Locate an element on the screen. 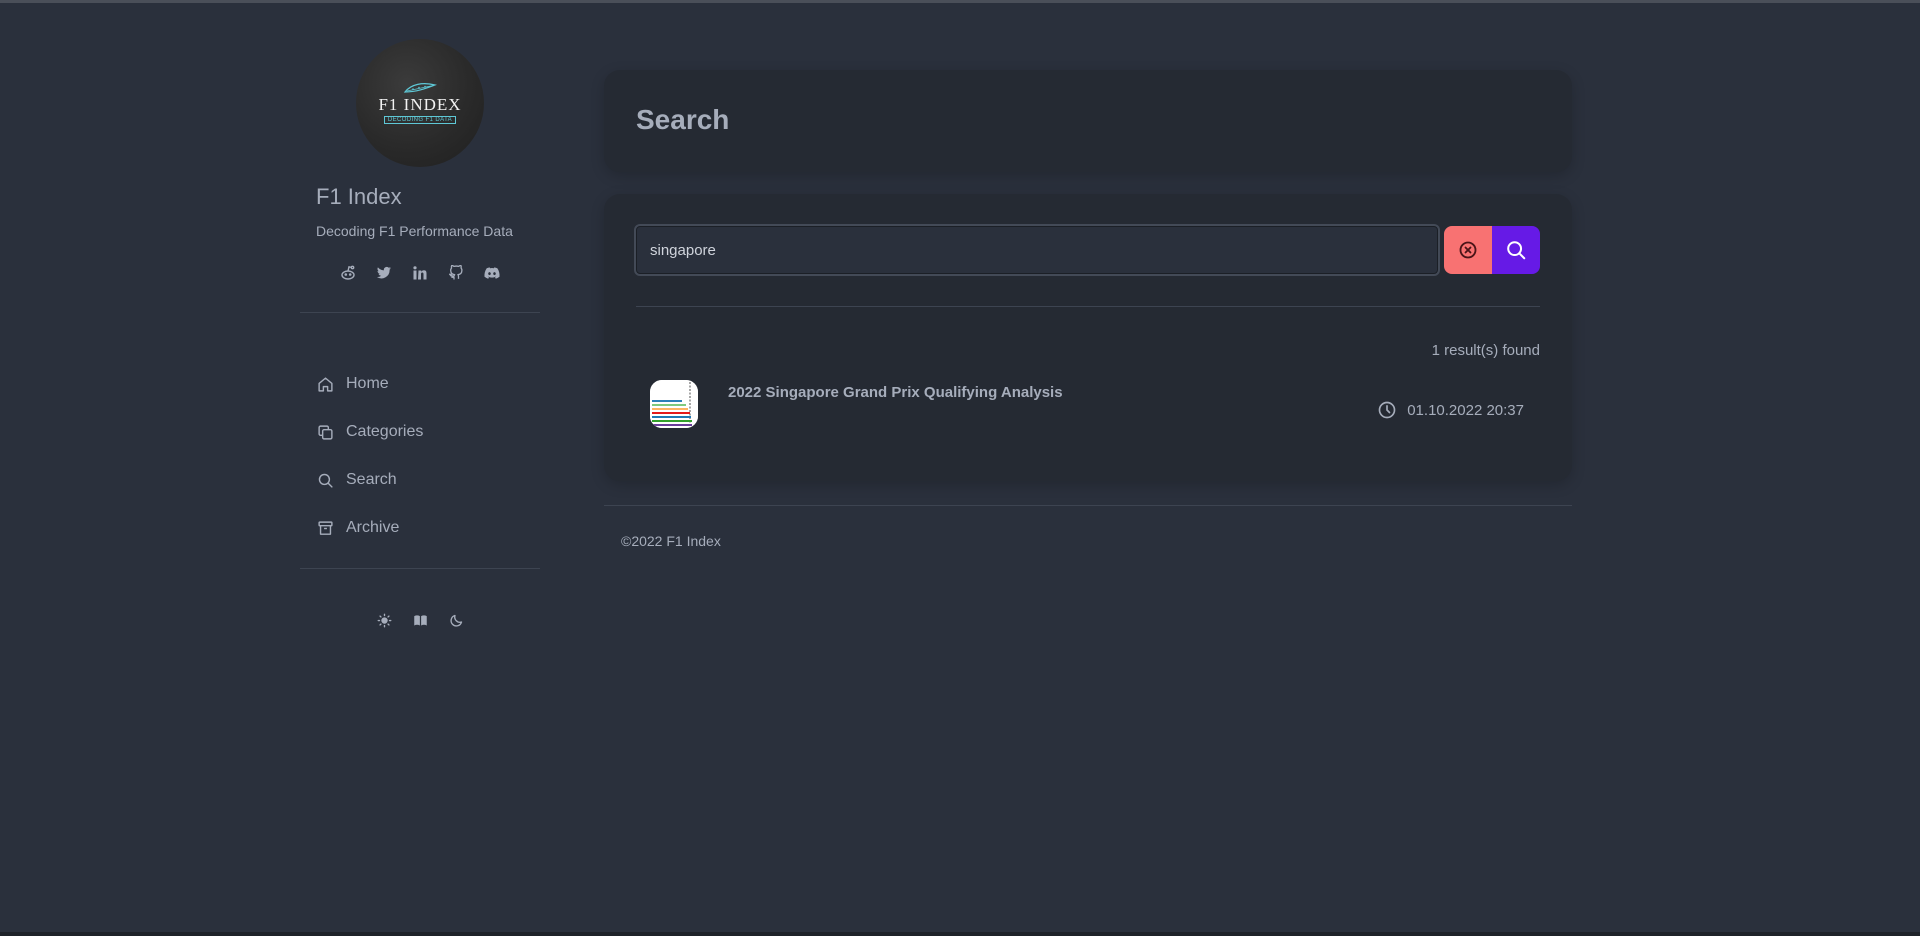  logo-subtitle: DECODING F1 DATA is located at coordinates (420, 120).